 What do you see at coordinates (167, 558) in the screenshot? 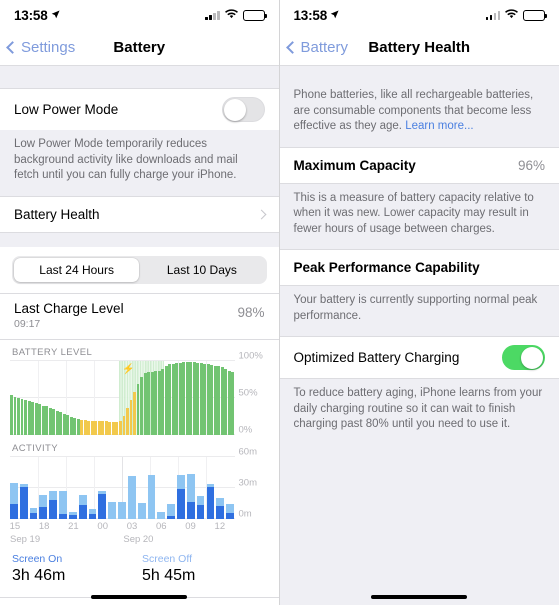
I see `screen-off-label: Screen Off` at bounding box center [167, 558].